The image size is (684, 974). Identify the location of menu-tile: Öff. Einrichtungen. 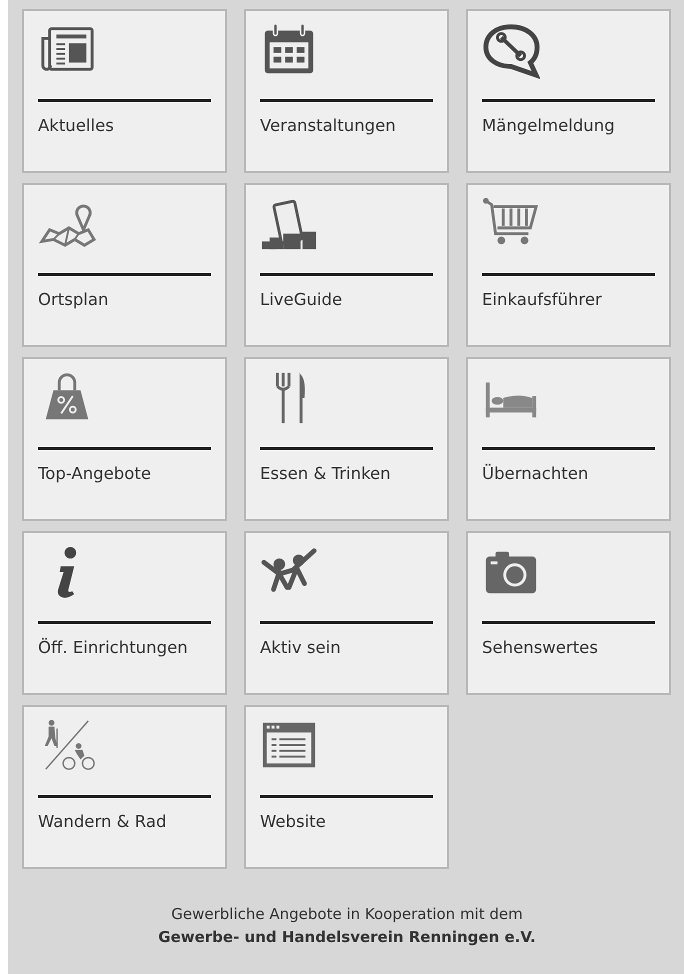
(124, 613).